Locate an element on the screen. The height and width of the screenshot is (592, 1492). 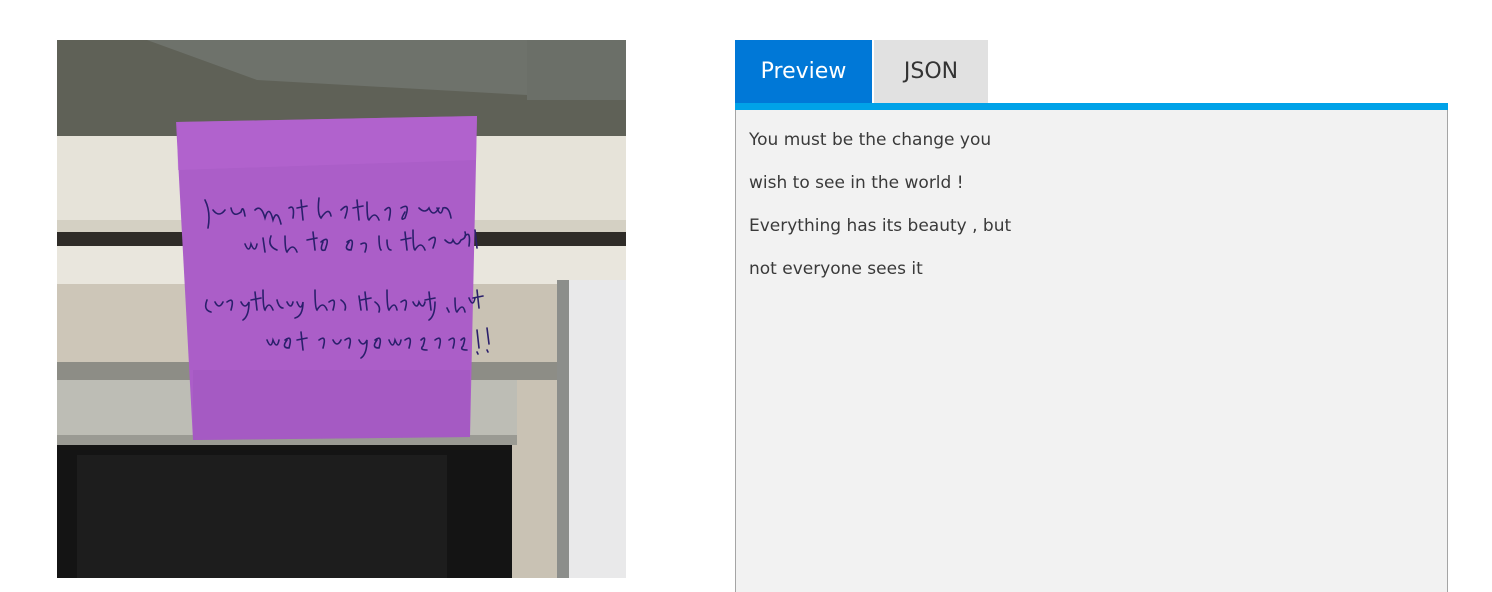
result-tabs: Preview JSON is located at coordinates (861, 71).